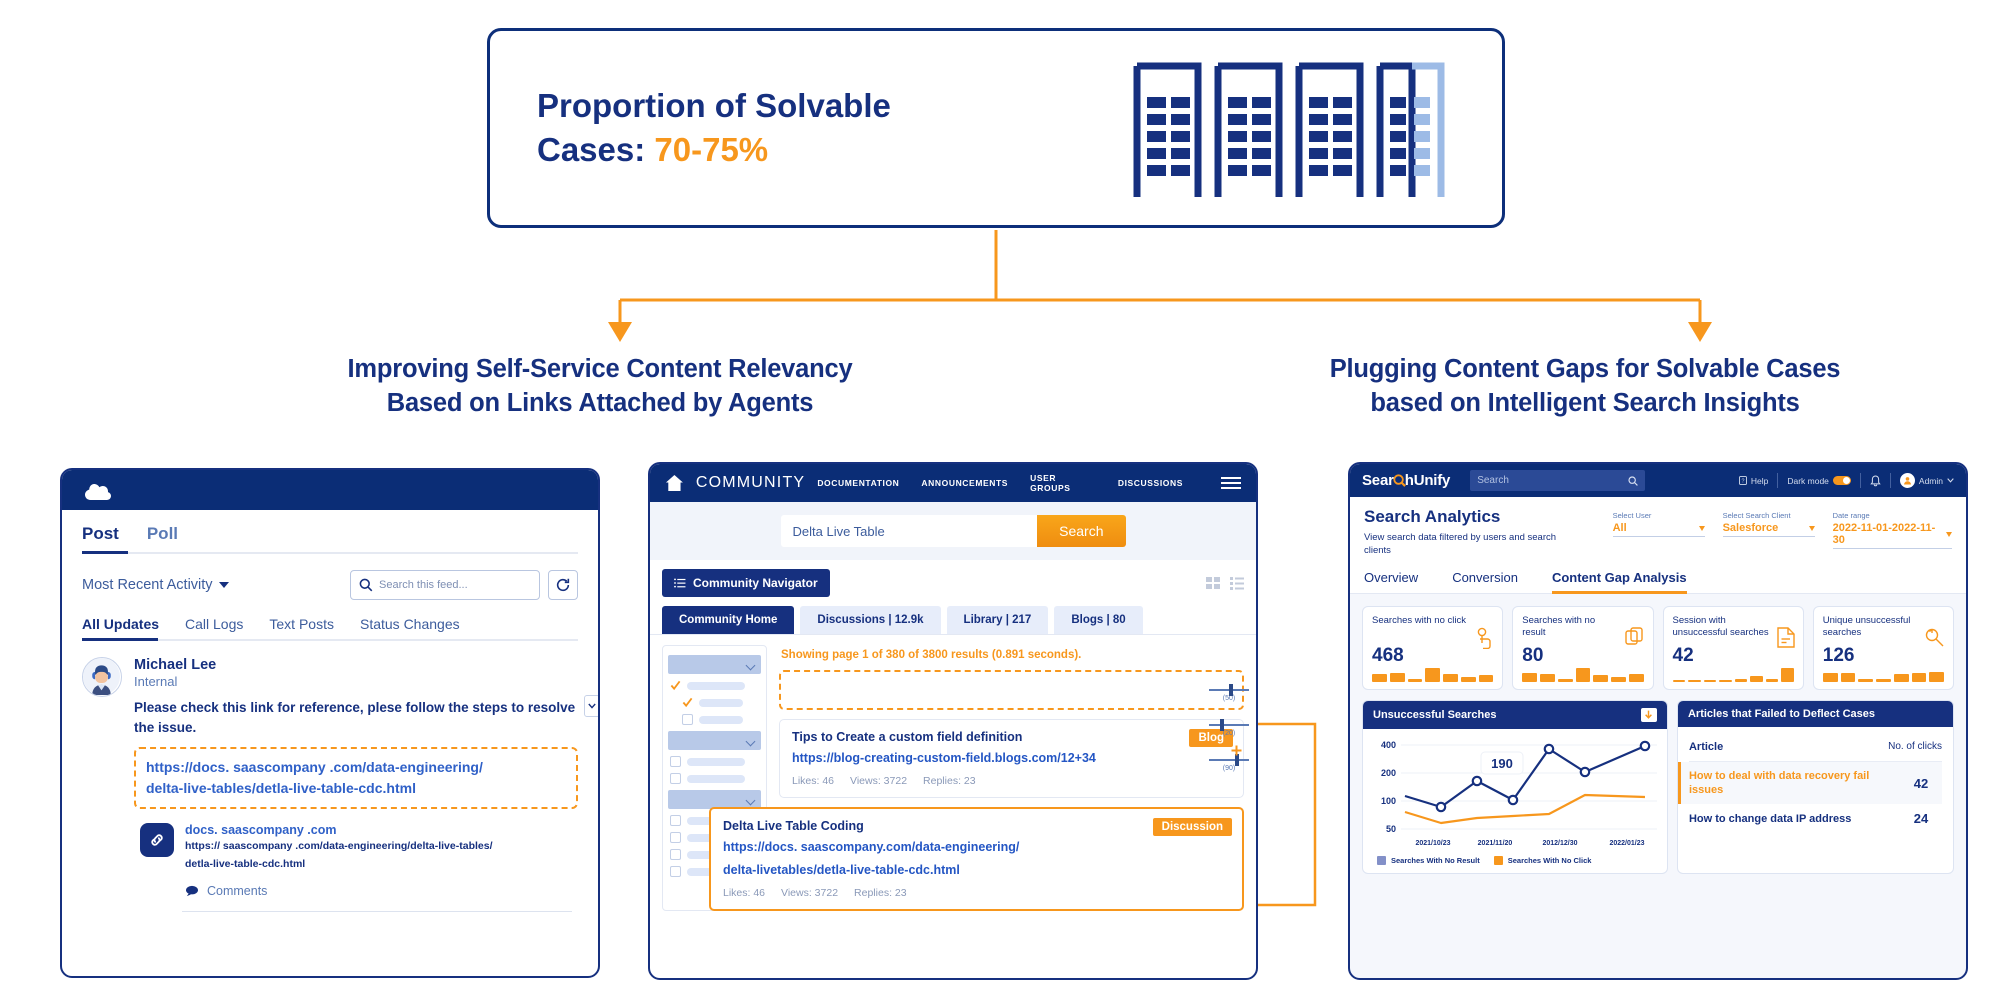 The image size is (2000, 1000). I want to click on grid-view-icon, so click(1213, 583).